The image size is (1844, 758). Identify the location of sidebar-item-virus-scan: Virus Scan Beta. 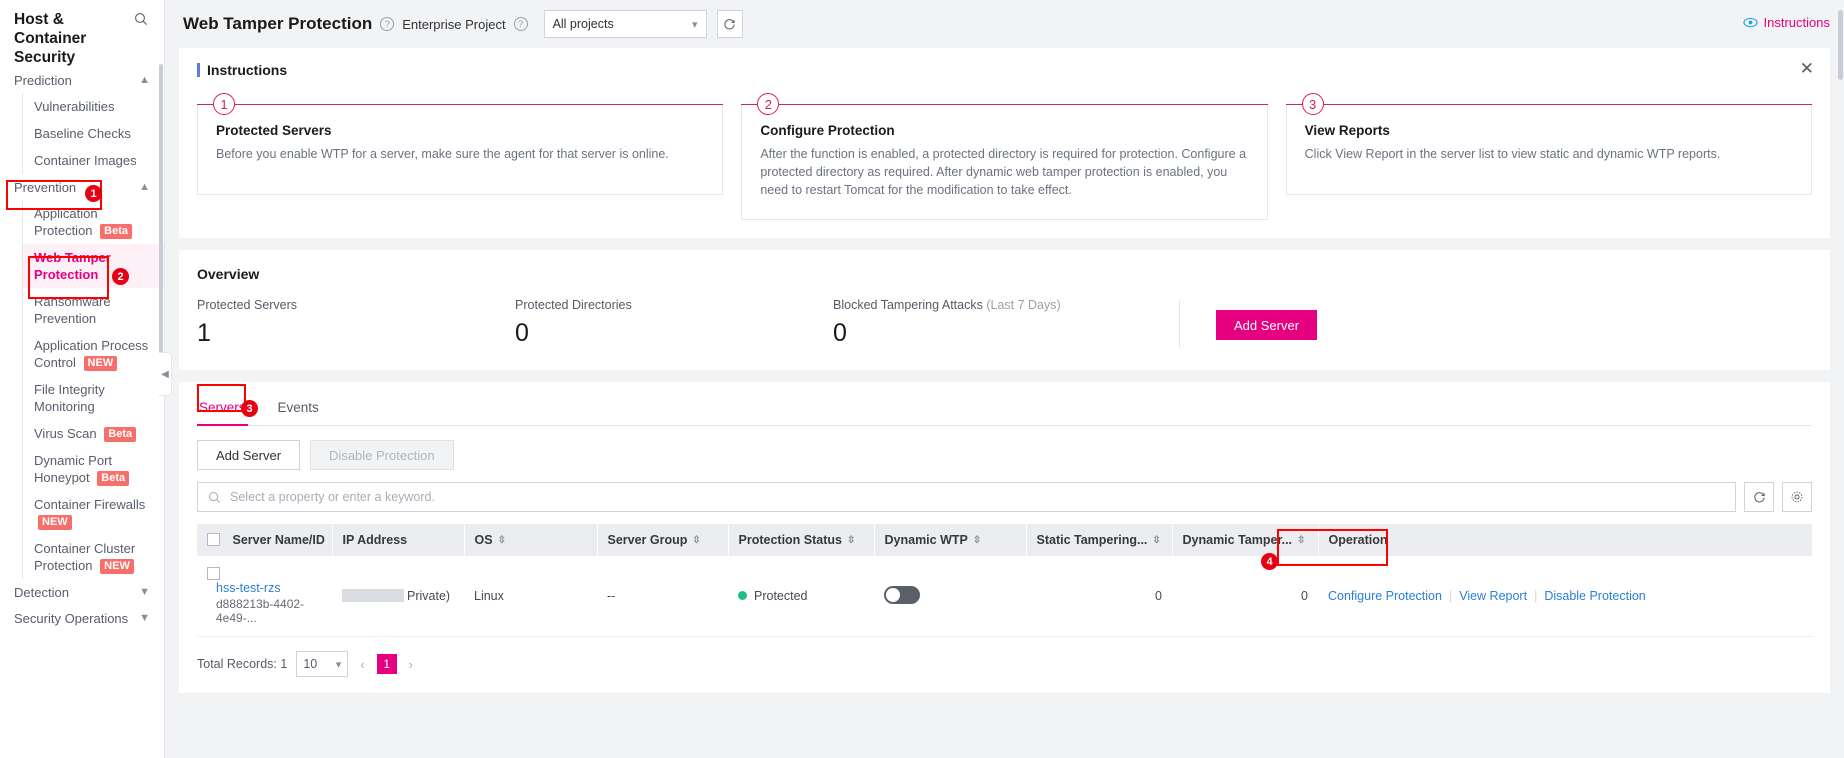
(93, 433).